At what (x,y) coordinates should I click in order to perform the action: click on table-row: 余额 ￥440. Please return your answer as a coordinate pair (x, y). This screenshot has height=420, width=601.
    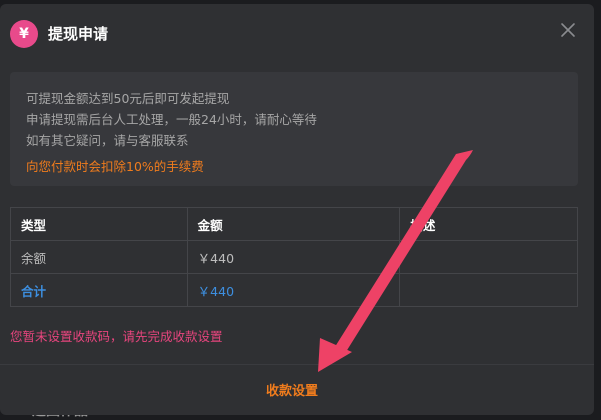
    Looking at the image, I should click on (294, 257).